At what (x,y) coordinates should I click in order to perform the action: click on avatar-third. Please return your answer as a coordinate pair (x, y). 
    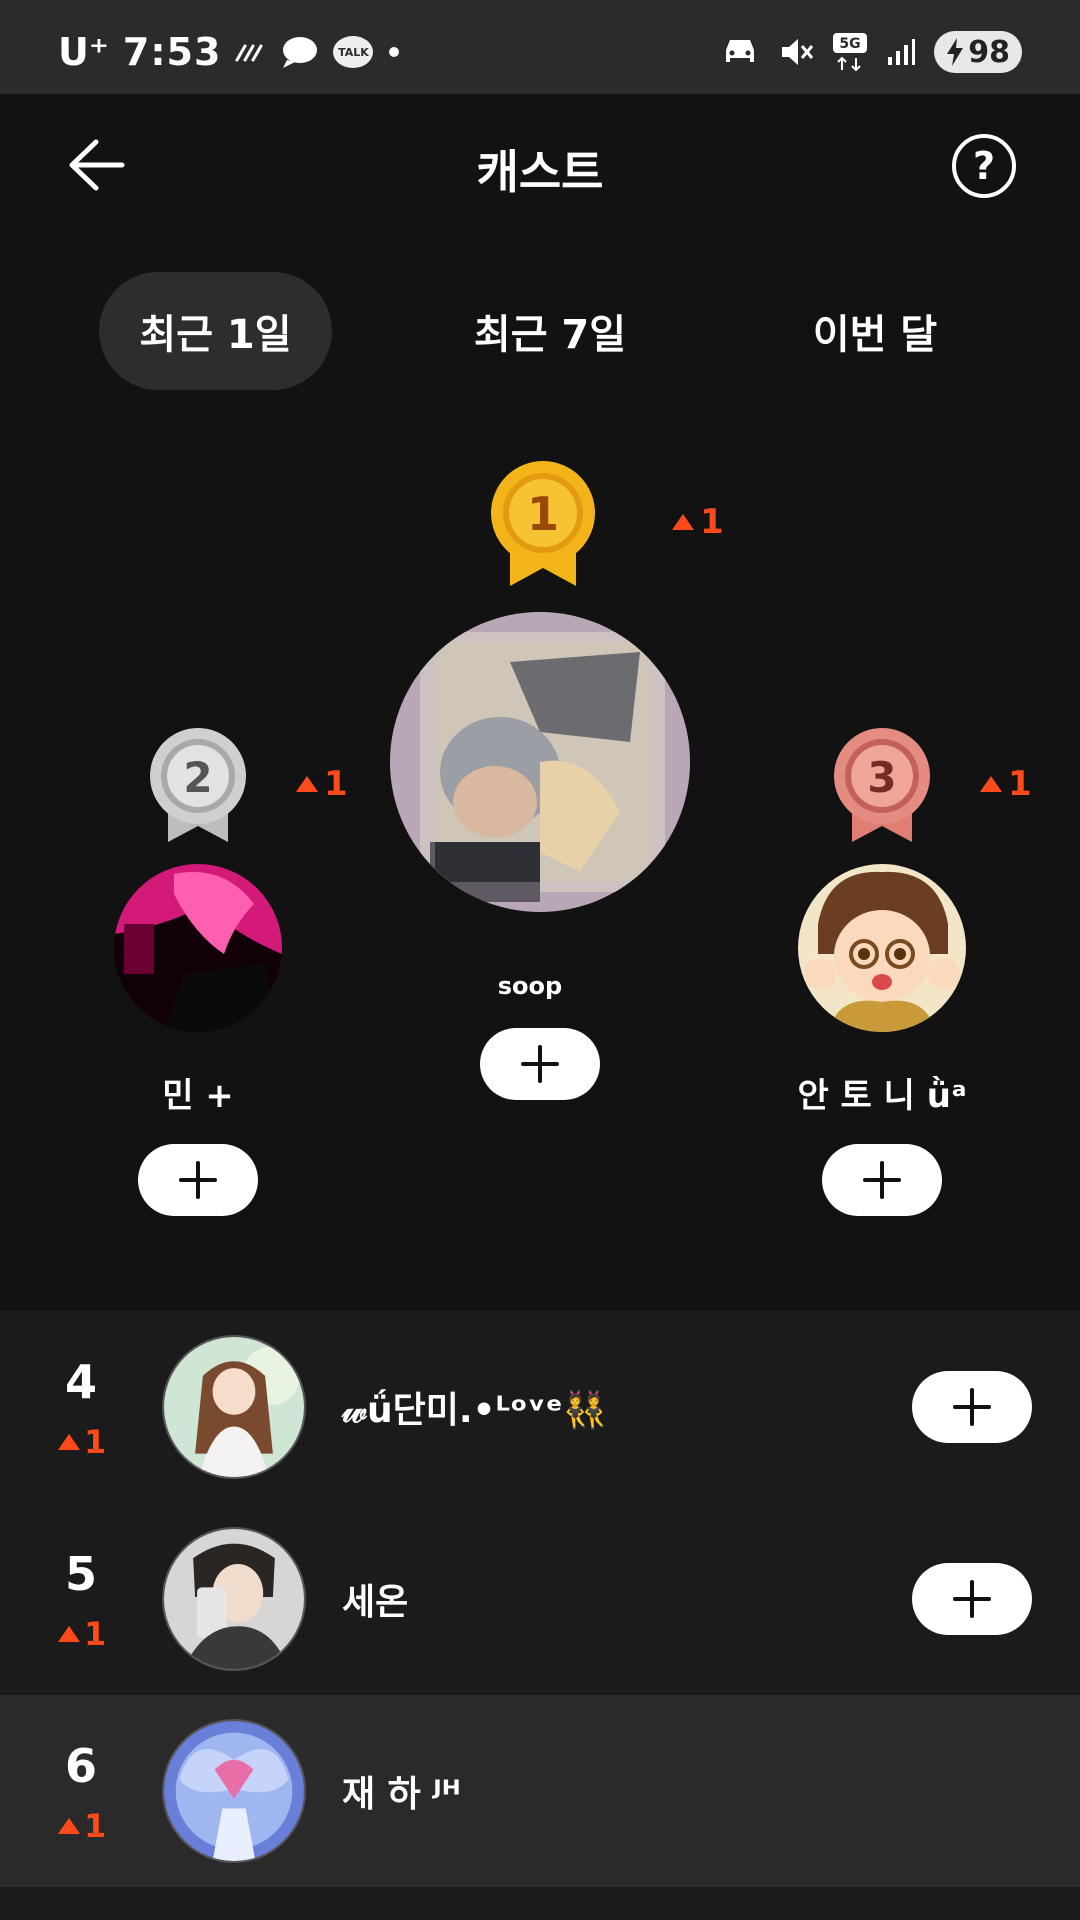
    Looking at the image, I should click on (882, 948).